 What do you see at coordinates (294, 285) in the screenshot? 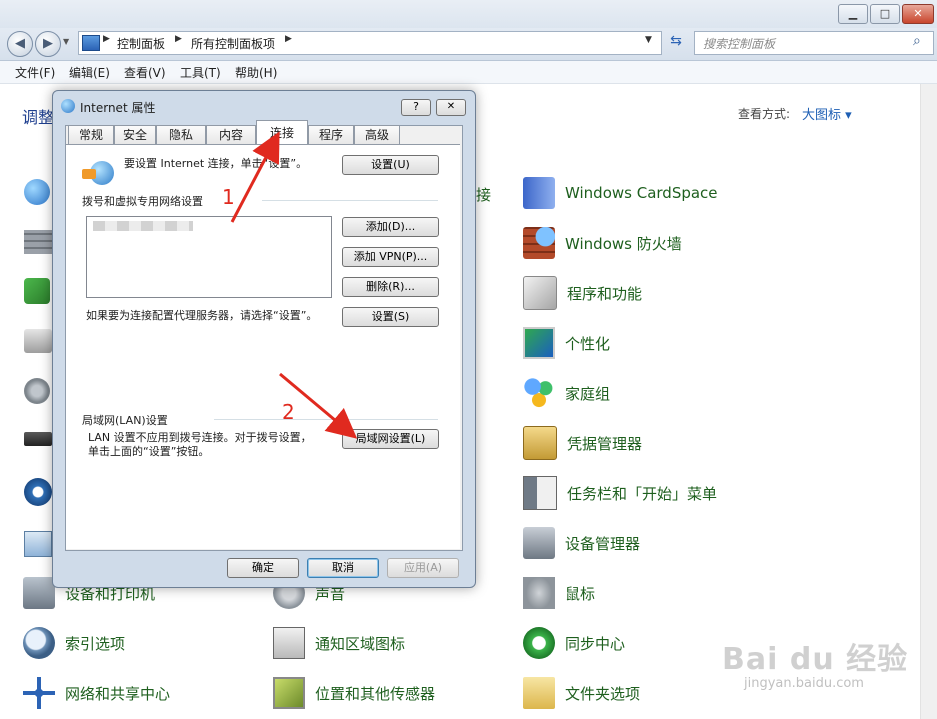
I see `annotation-arrows` at bounding box center [294, 285].